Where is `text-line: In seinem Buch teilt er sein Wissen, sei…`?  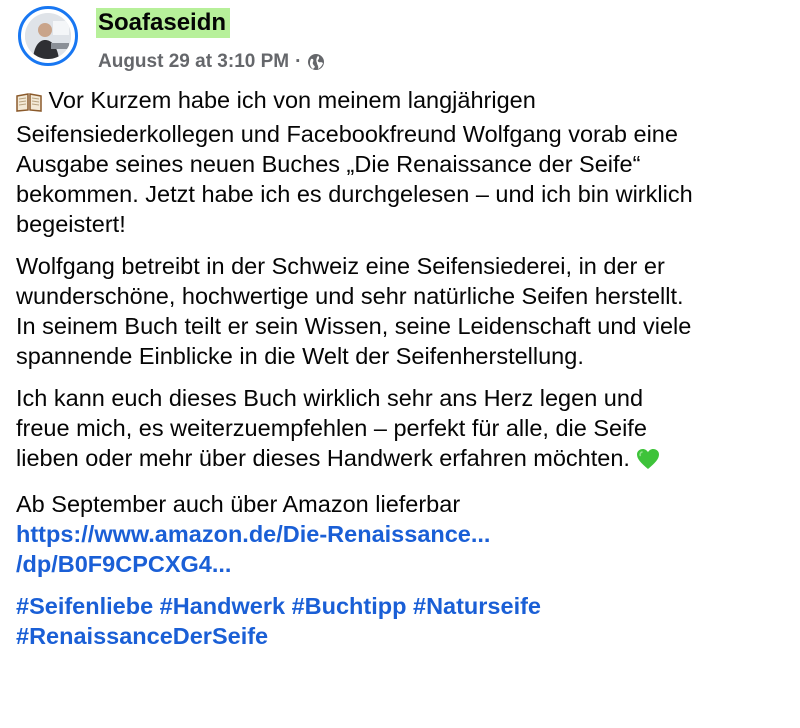
text-line: In seinem Buch teilt er sein Wissen, sei… is located at coordinates (354, 326).